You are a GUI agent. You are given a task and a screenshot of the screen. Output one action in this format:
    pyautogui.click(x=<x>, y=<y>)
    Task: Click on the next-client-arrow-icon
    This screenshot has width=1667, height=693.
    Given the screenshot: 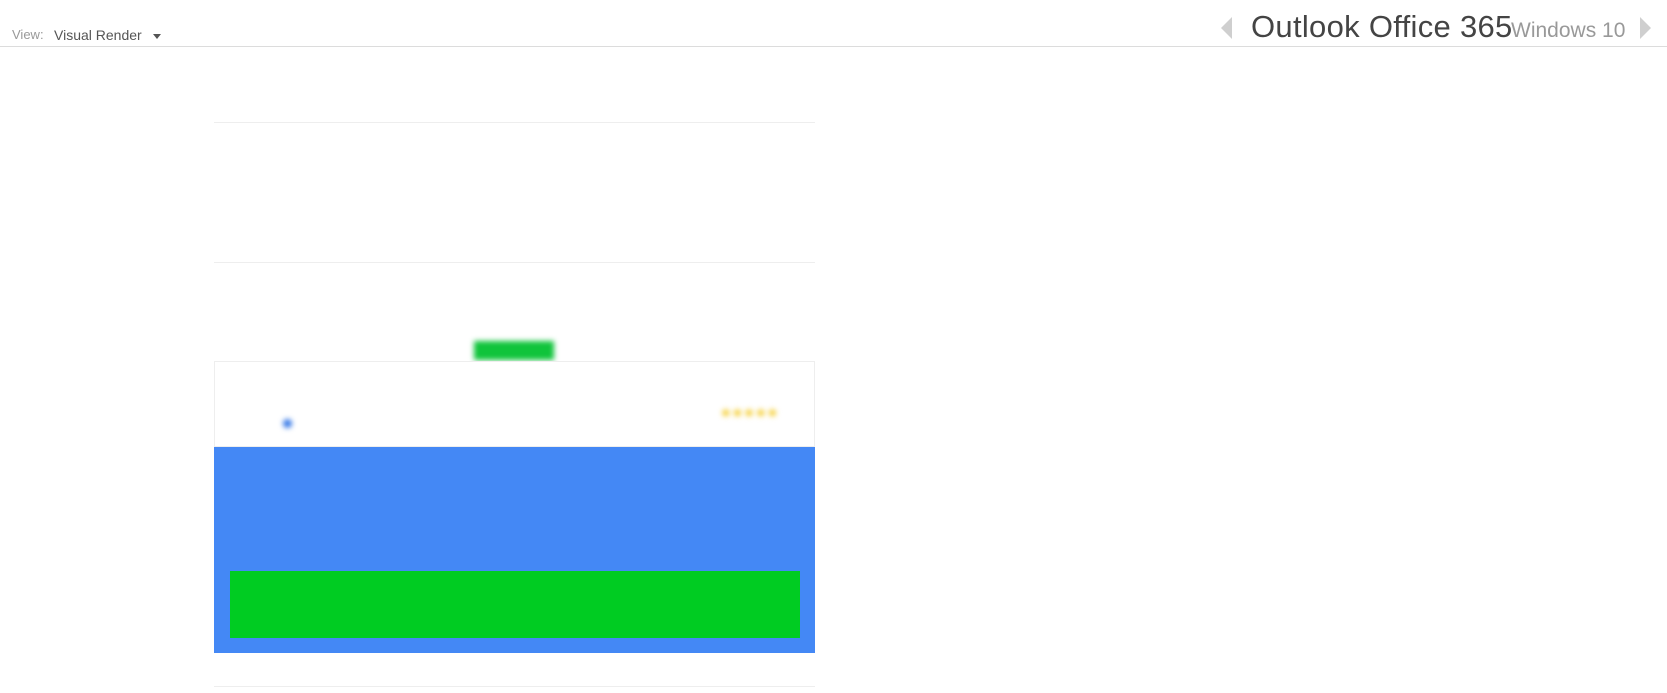 What is the action you would take?
    pyautogui.click(x=1645, y=28)
    